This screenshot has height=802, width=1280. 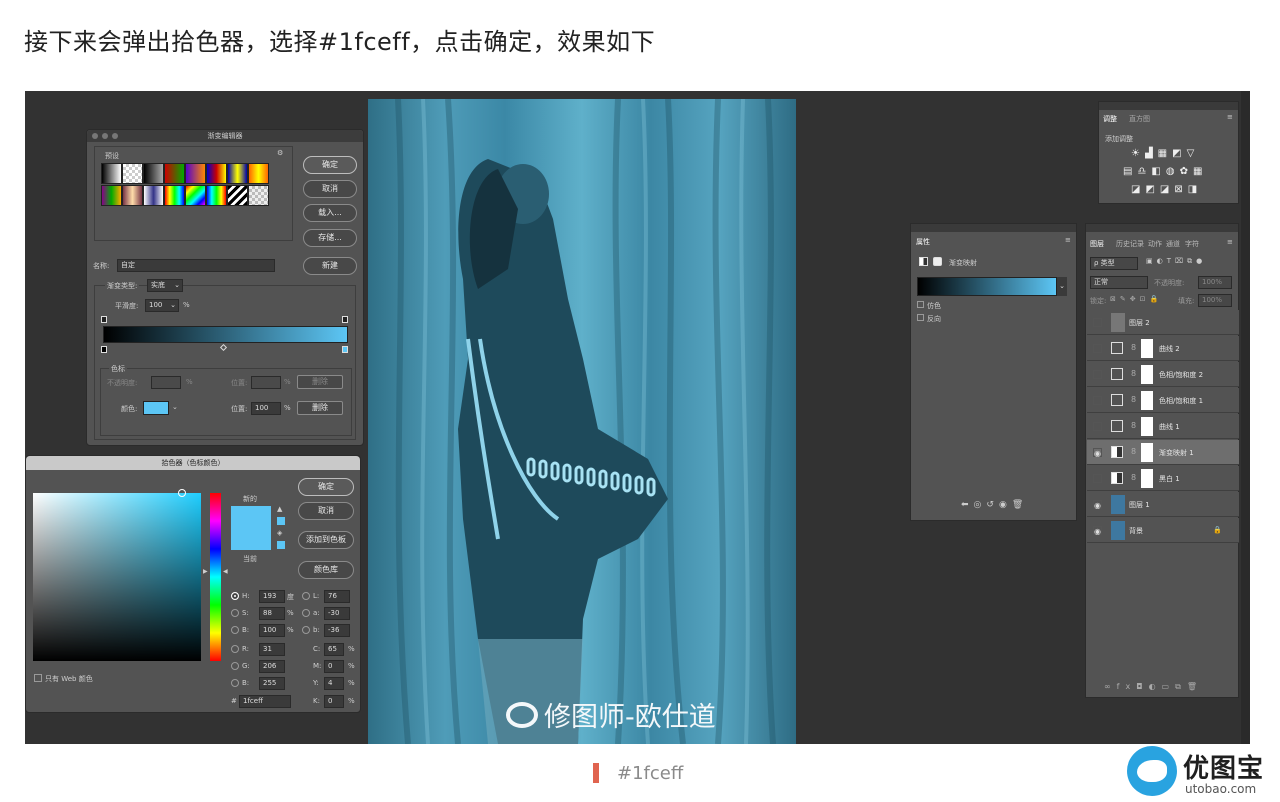 I want to click on layer-row: 8 色相/饱和度 1, so click(x=1163, y=400).